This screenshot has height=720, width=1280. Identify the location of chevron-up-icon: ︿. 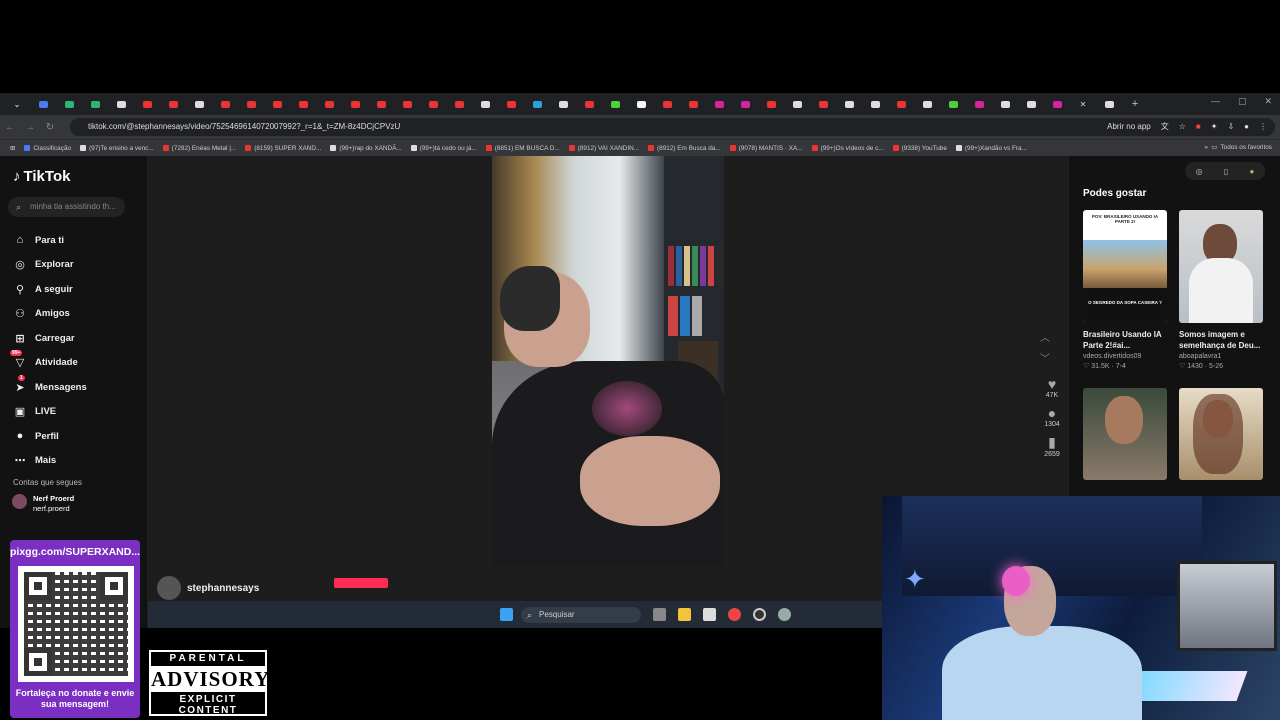
(1045, 336).